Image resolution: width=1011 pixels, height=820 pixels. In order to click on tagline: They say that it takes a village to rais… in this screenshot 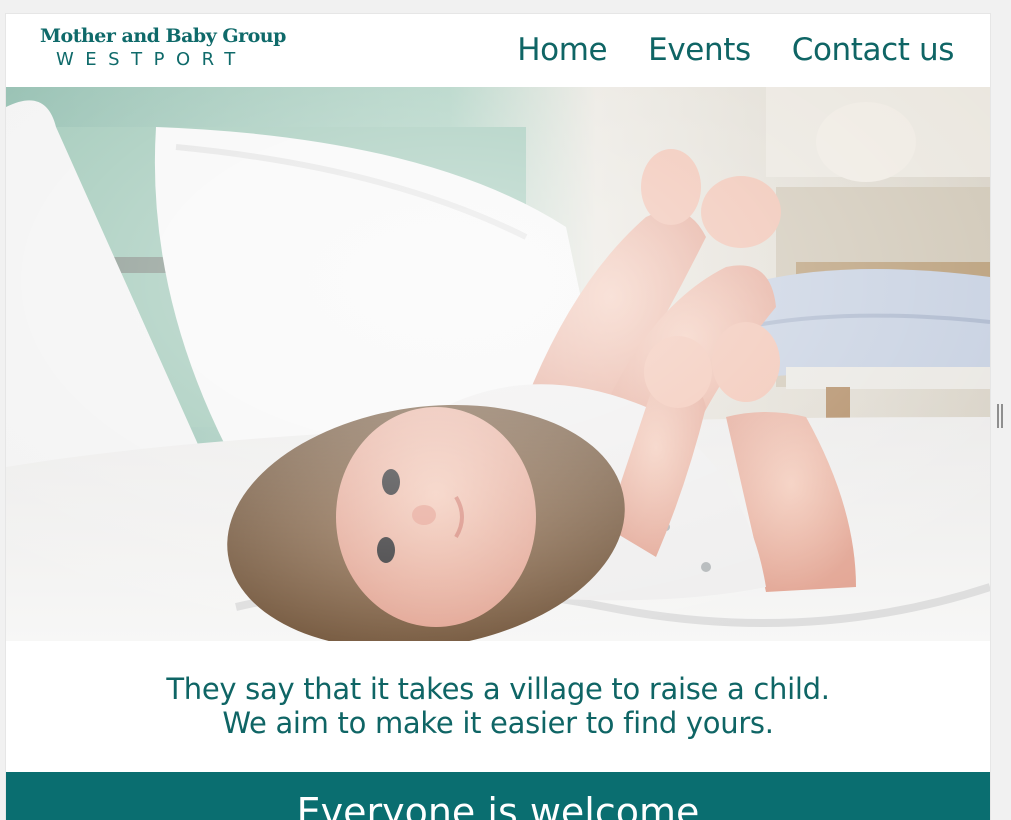, I will do `click(498, 706)`.